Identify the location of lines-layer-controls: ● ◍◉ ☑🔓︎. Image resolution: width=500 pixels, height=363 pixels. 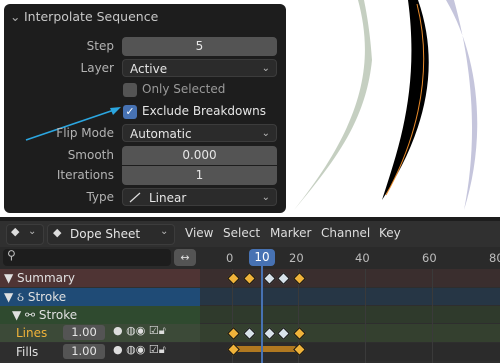
(139, 331).